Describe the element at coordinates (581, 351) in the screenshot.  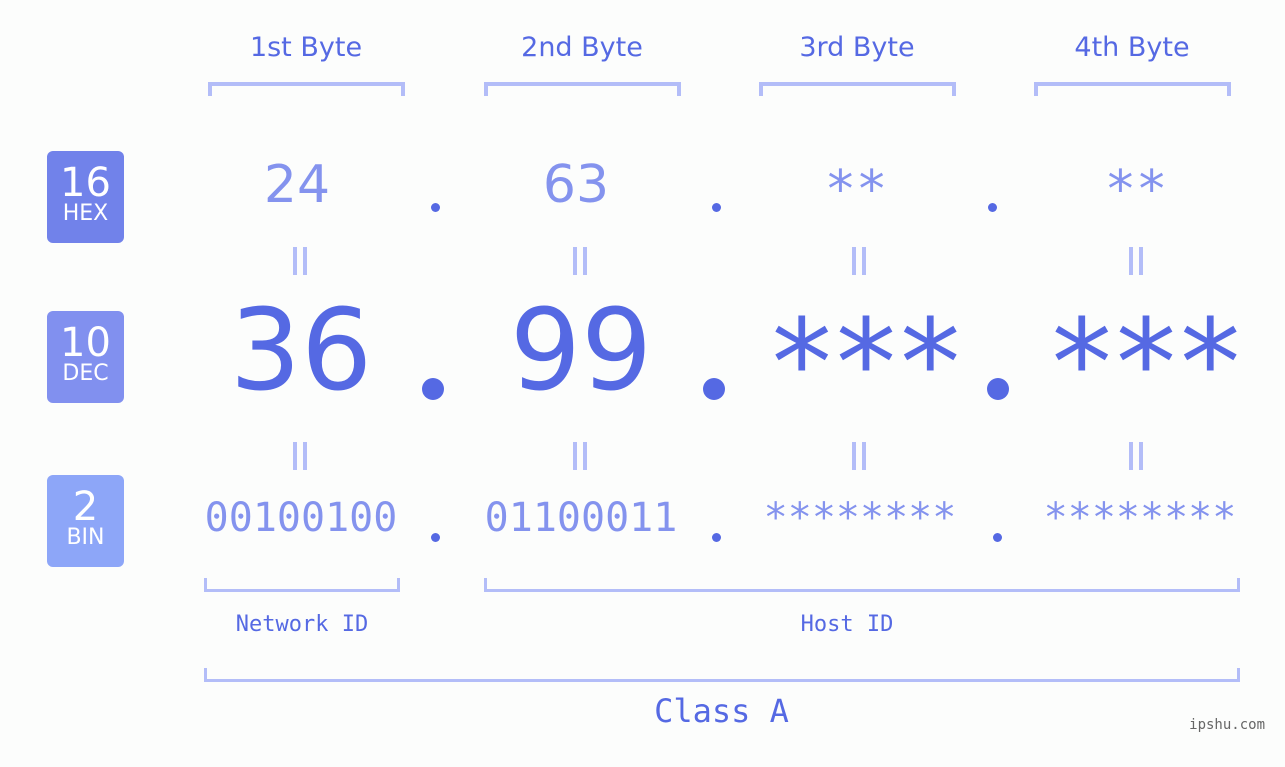
I see `dec-byte-2: 99` at that location.